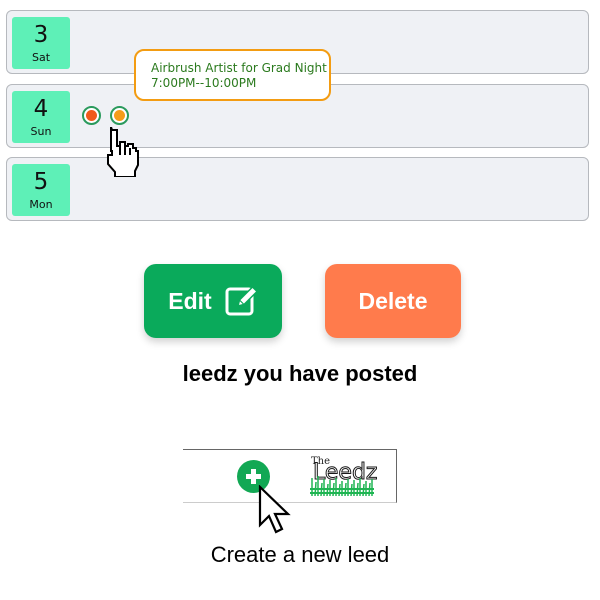 This screenshot has height=600, width=600. Describe the element at coordinates (123, 152) in the screenshot. I see `hand-pointer-cursor-icon` at that location.